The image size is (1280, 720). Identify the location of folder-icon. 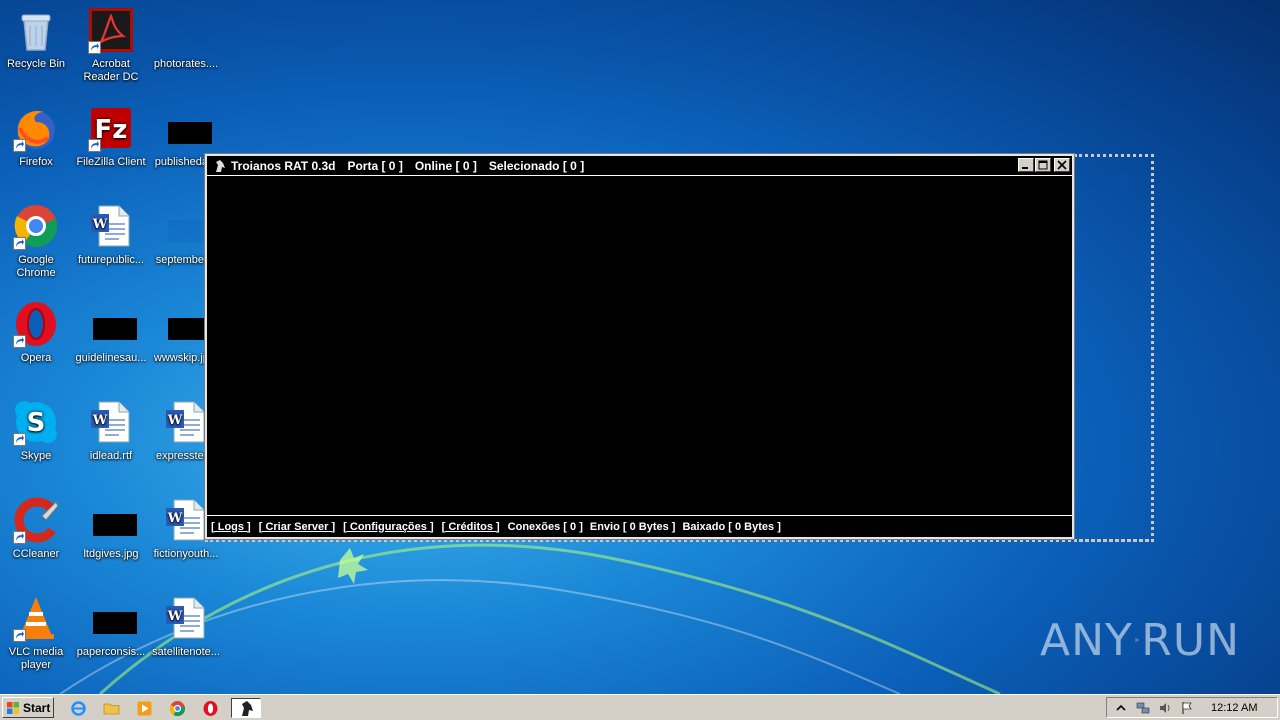
(111, 708).